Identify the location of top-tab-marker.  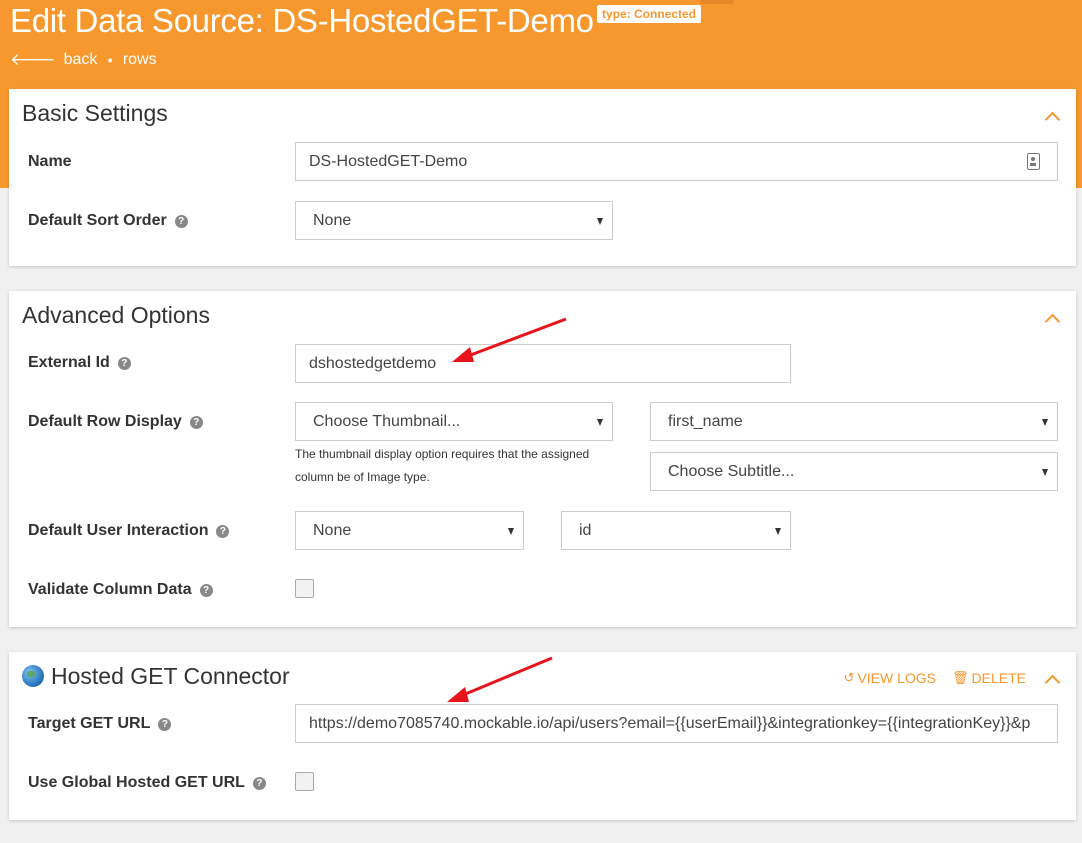
(717, 2).